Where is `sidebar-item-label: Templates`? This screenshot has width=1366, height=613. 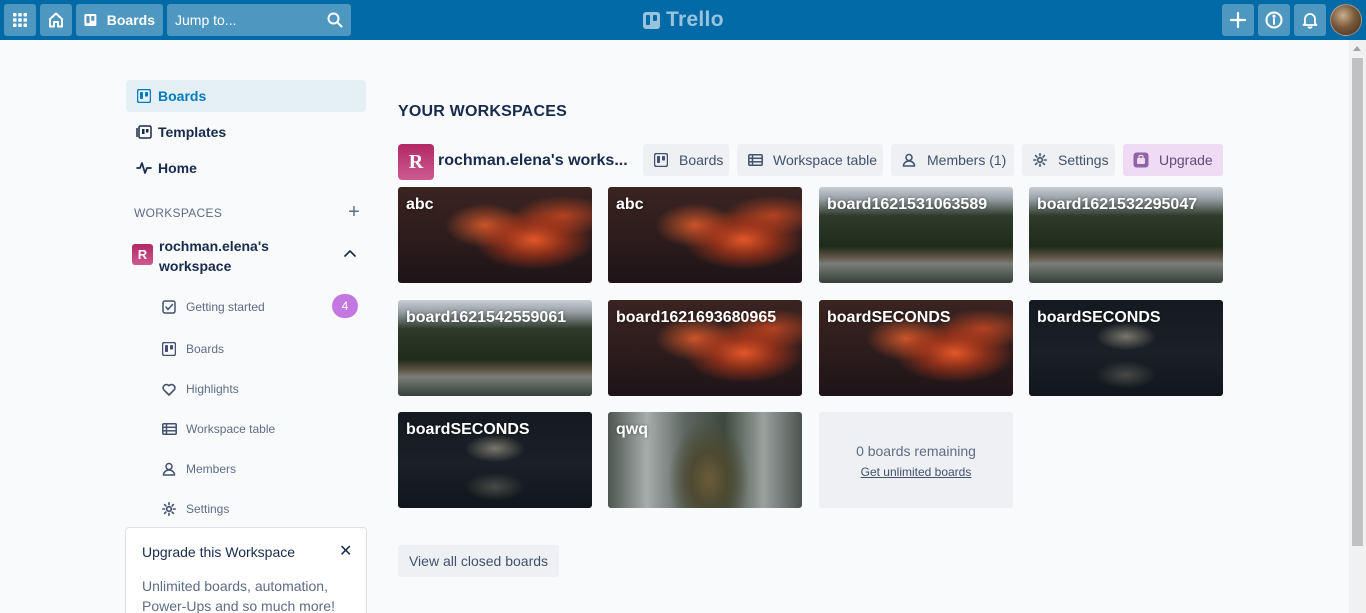 sidebar-item-label: Templates is located at coordinates (192, 132).